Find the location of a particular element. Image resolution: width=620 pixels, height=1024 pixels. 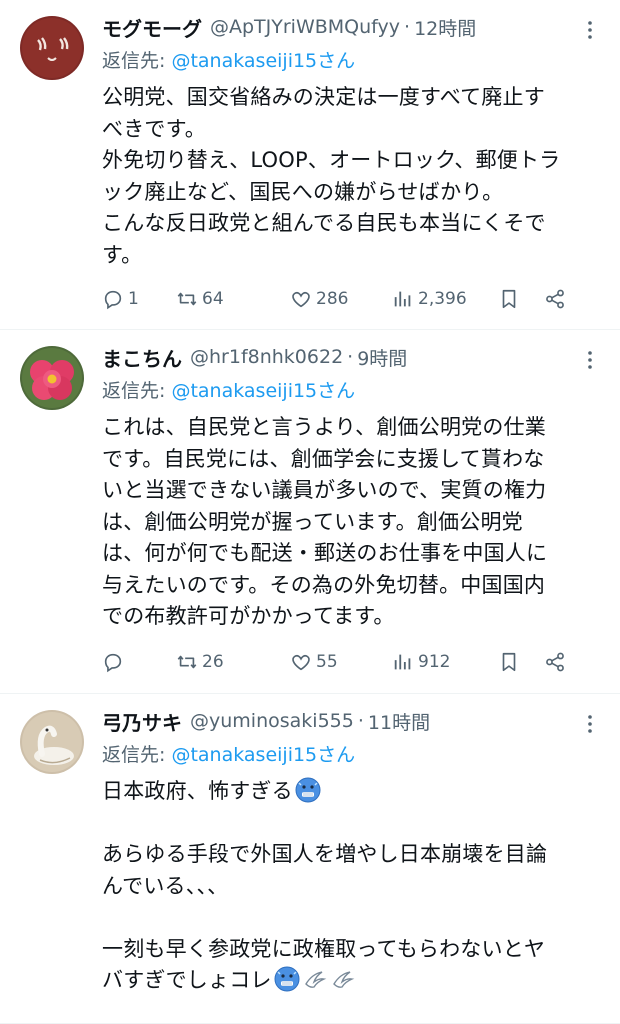

tweet-text-segment: 日本政府、怖すぎる is located at coordinates (197, 791).